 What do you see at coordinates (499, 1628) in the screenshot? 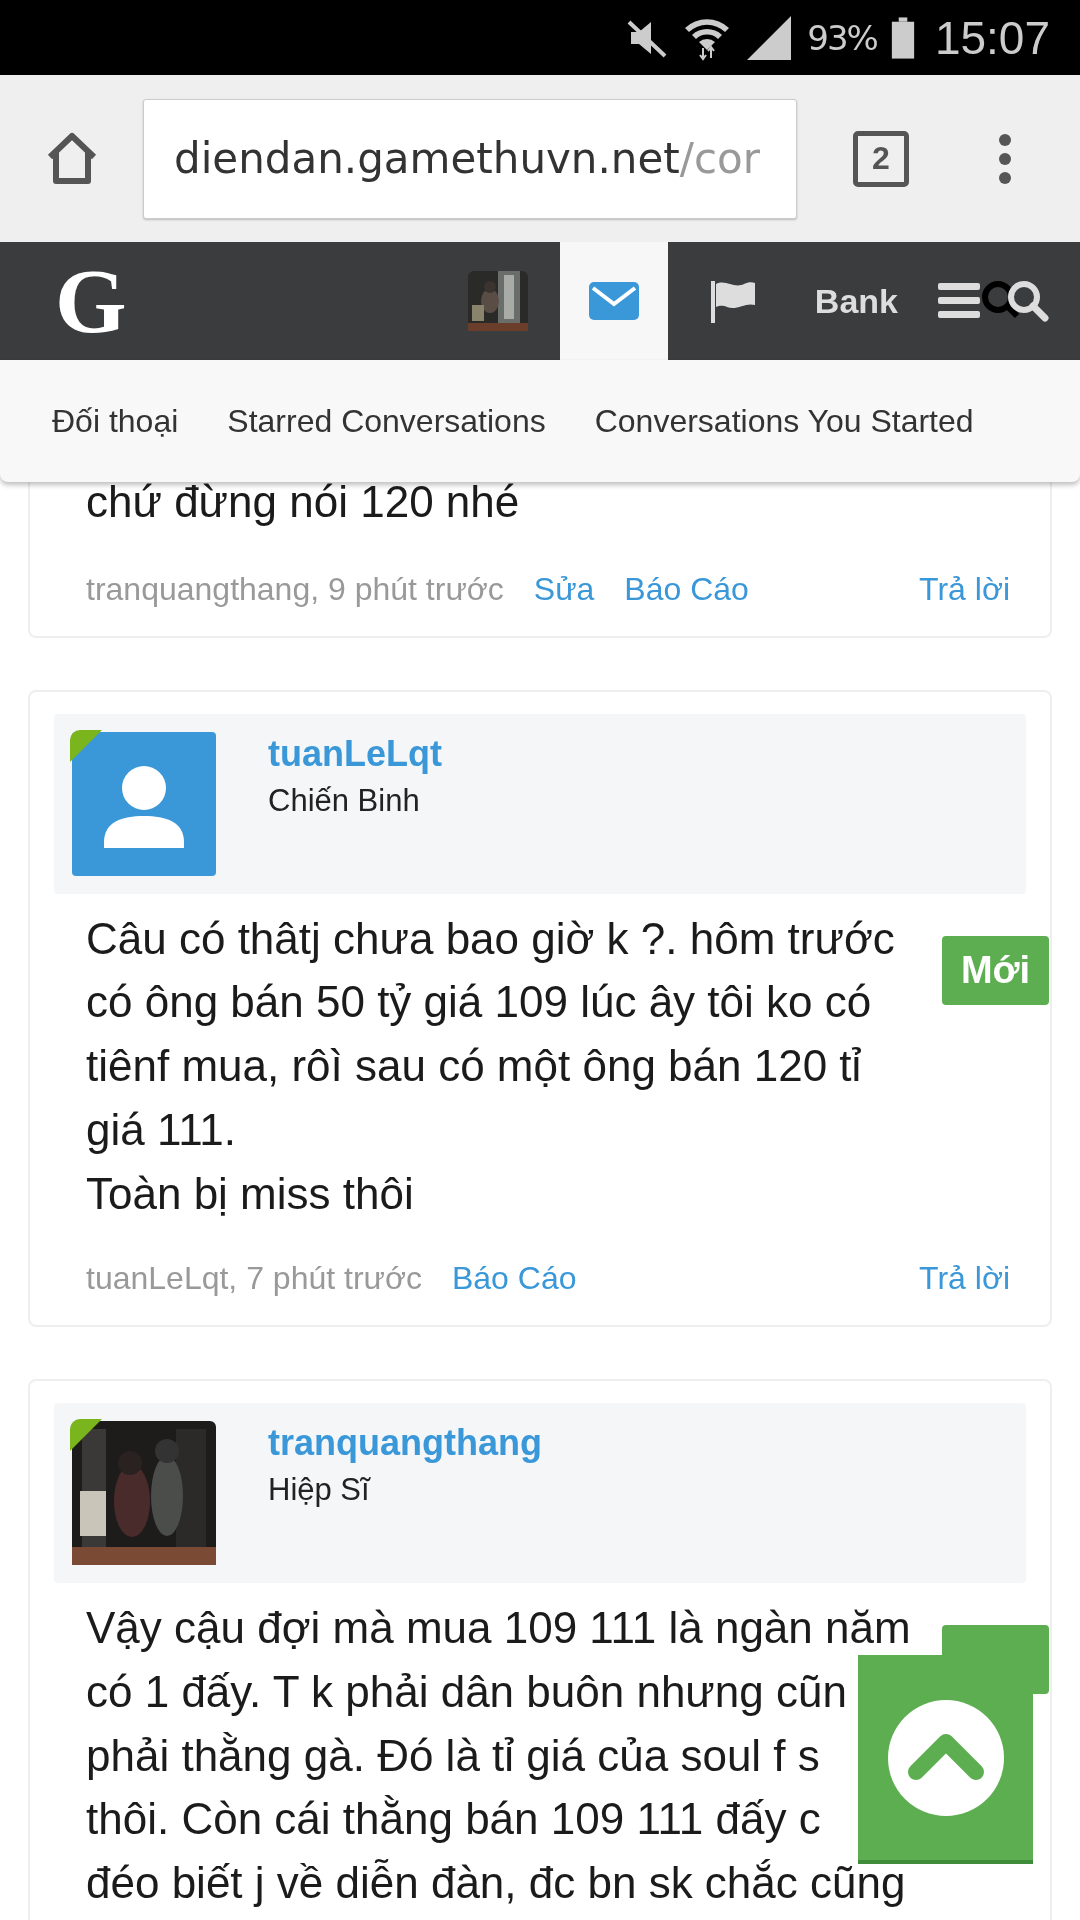
I see `message-text: Vậy cậu đợi mà mua 109 111 là ngàn năm` at bounding box center [499, 1628].